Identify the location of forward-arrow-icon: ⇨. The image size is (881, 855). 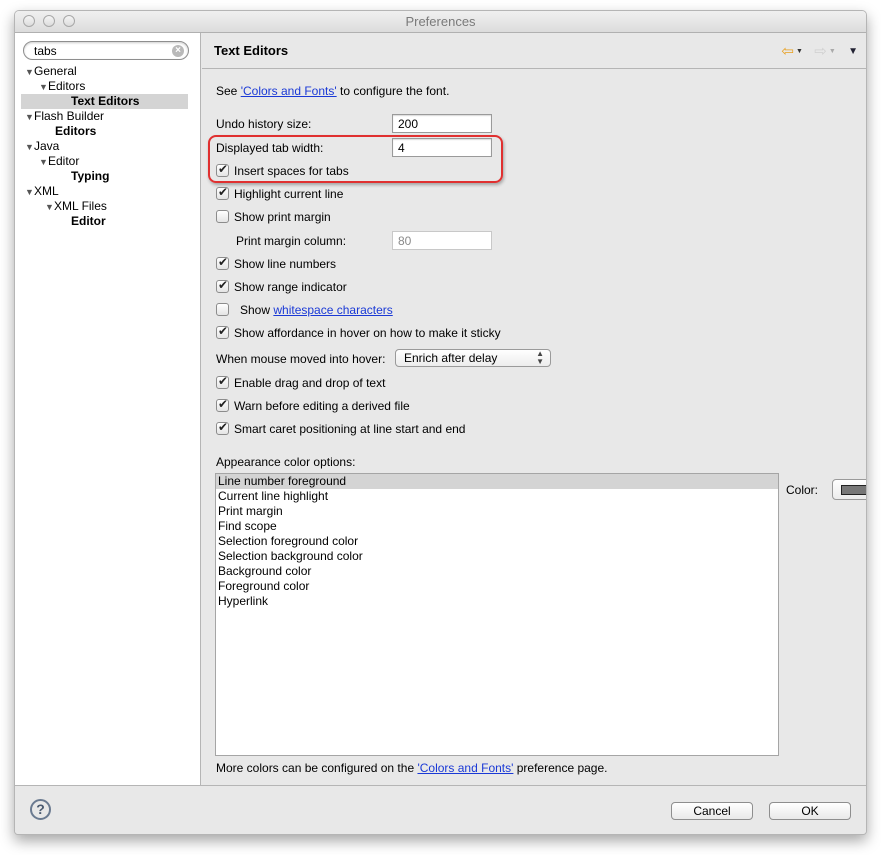
(820, 51).